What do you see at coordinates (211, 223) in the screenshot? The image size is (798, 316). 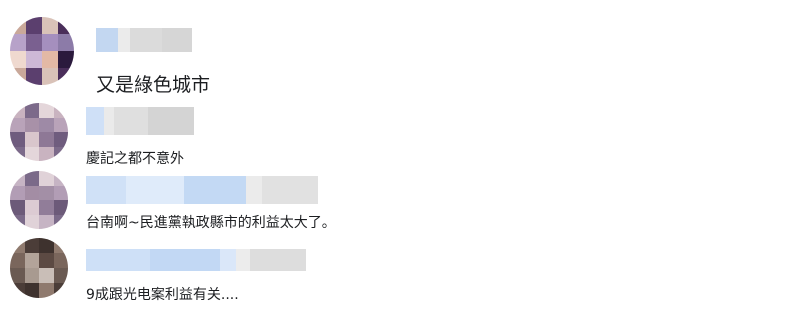 I see `comment-text: 台南啊~民進黨執政縣市的利益太大了。` at bounding box center [211, 223].